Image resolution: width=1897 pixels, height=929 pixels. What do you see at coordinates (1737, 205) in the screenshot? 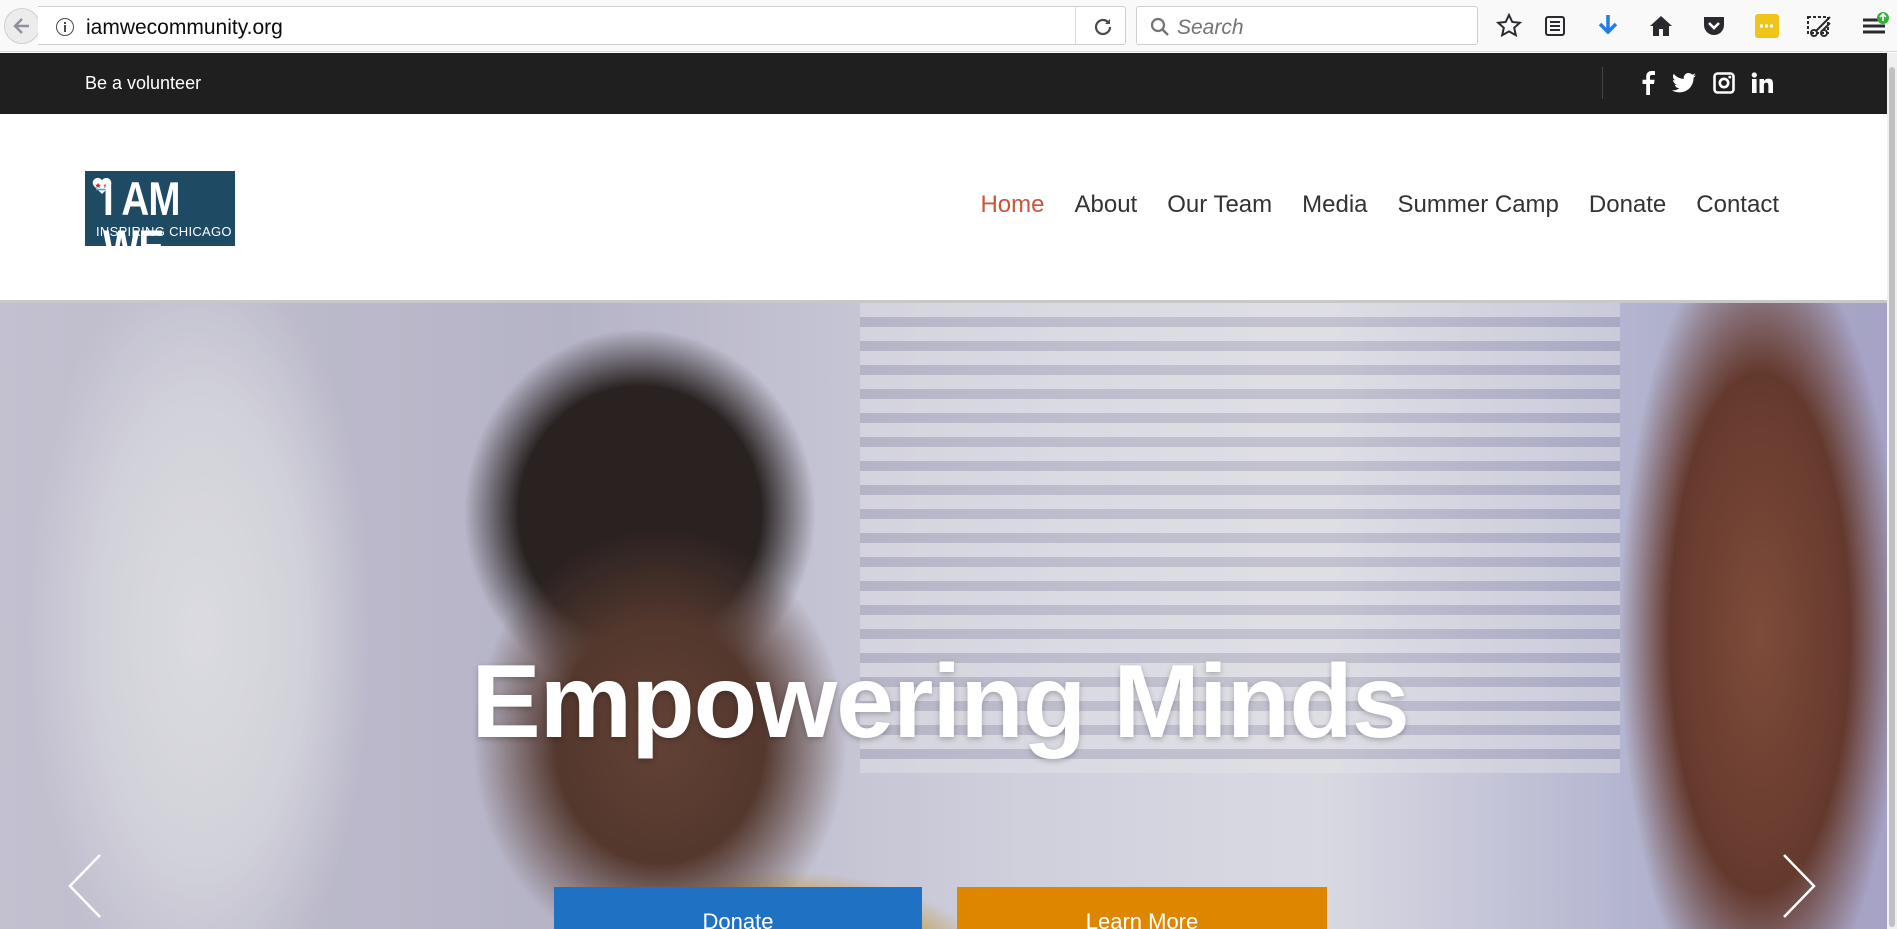
I see `nav-item-contact: Contact` at bounding box center [1737, 205].